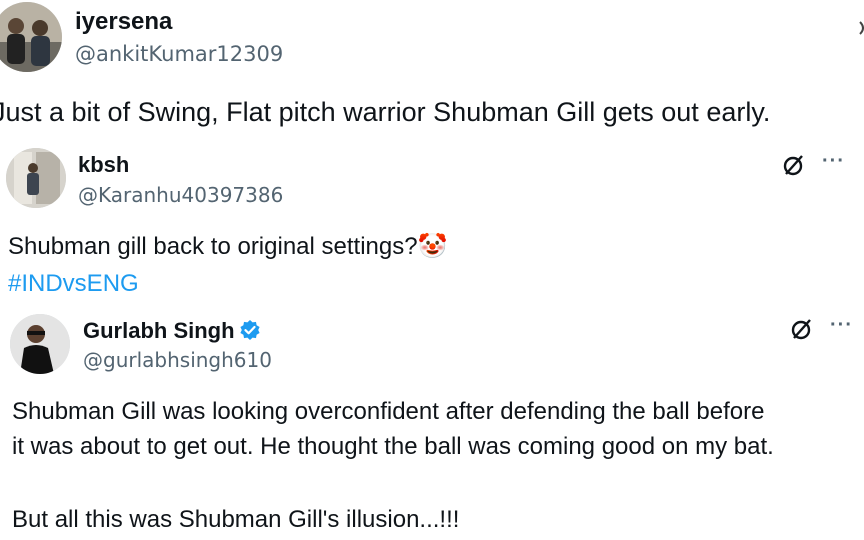  I want to click on display-name: kbsh, so click(103, 165).